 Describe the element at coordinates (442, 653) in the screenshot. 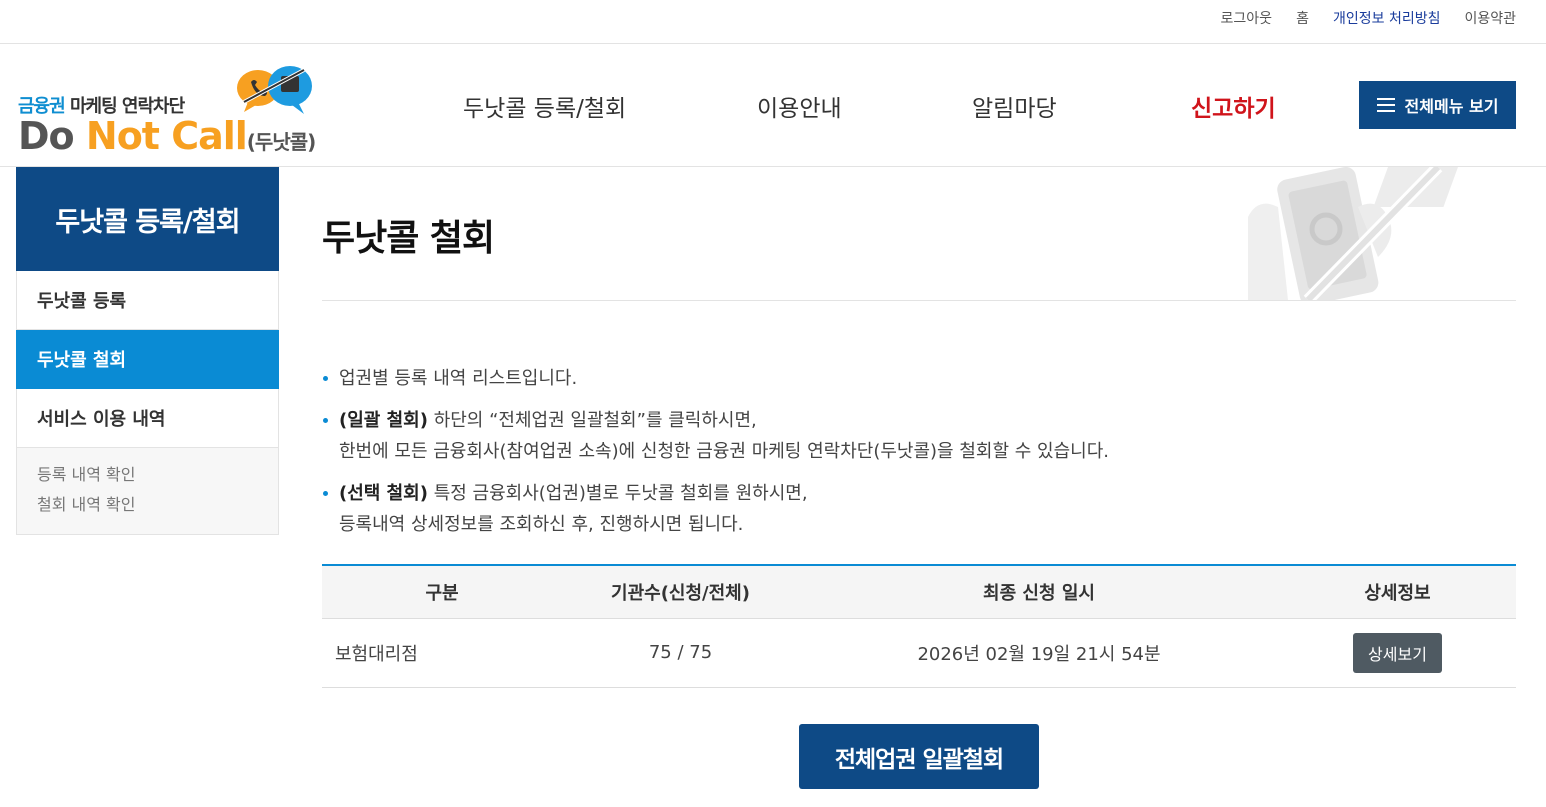

I see `cell-category: 보험대리점` at that location.